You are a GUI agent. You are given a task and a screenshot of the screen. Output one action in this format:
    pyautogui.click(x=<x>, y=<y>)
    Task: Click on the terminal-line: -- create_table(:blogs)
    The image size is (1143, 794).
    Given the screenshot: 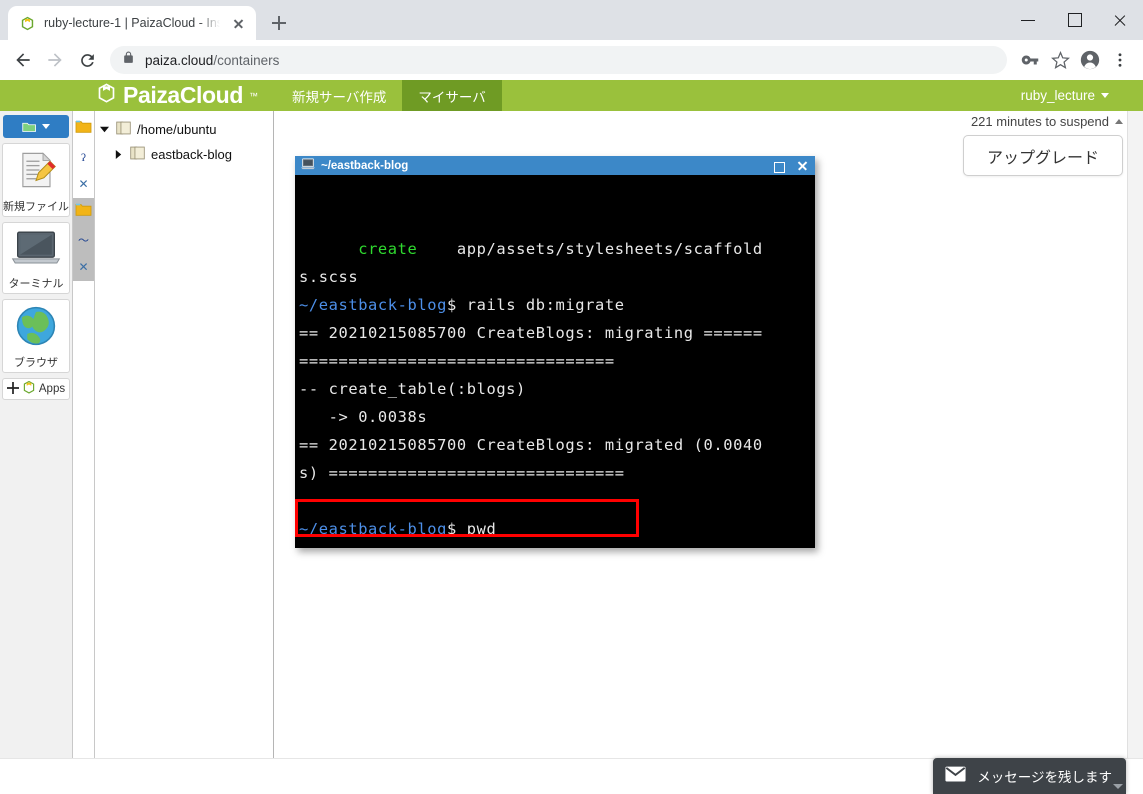 What is the action you would take?
    pyautogui.click(x=555, y=389)
    